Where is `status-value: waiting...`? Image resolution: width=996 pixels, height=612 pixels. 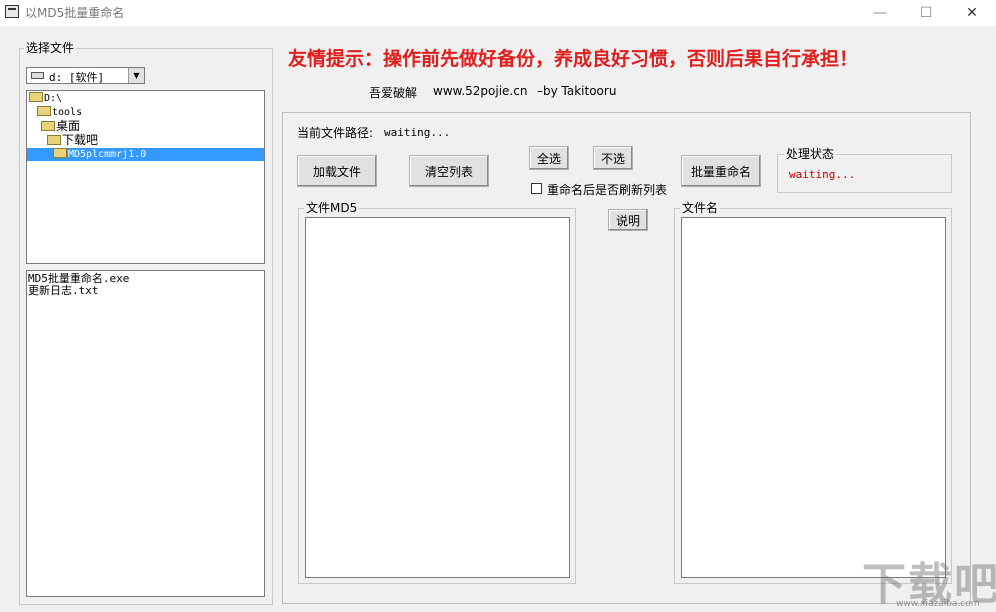
status-value: waiting... is located at coordinates (822, 174).